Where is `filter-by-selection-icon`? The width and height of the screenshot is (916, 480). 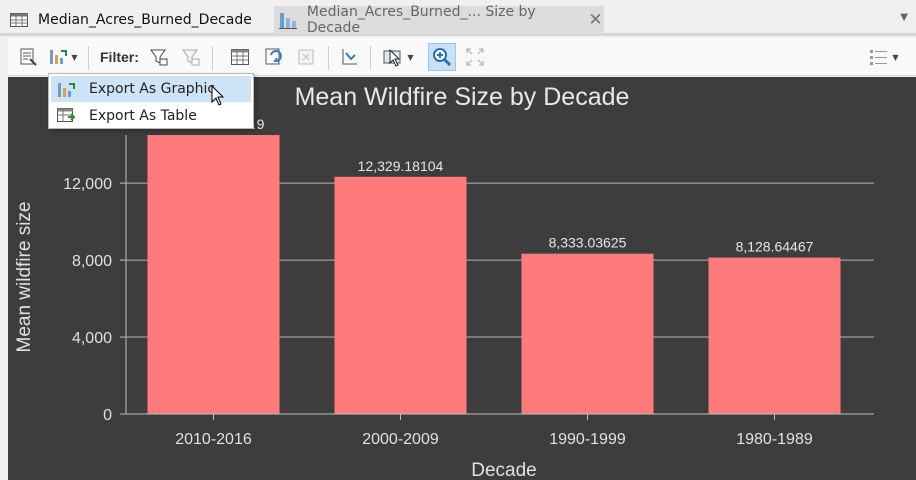
filter-by-selection-icon is located at coordinates (159, 57).